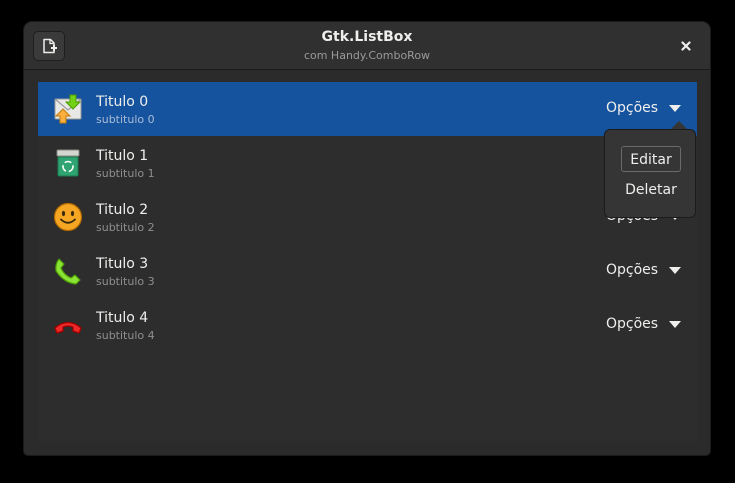 This screenshot has width=735, height=483. I want to click on close-button, so click(686, 46).